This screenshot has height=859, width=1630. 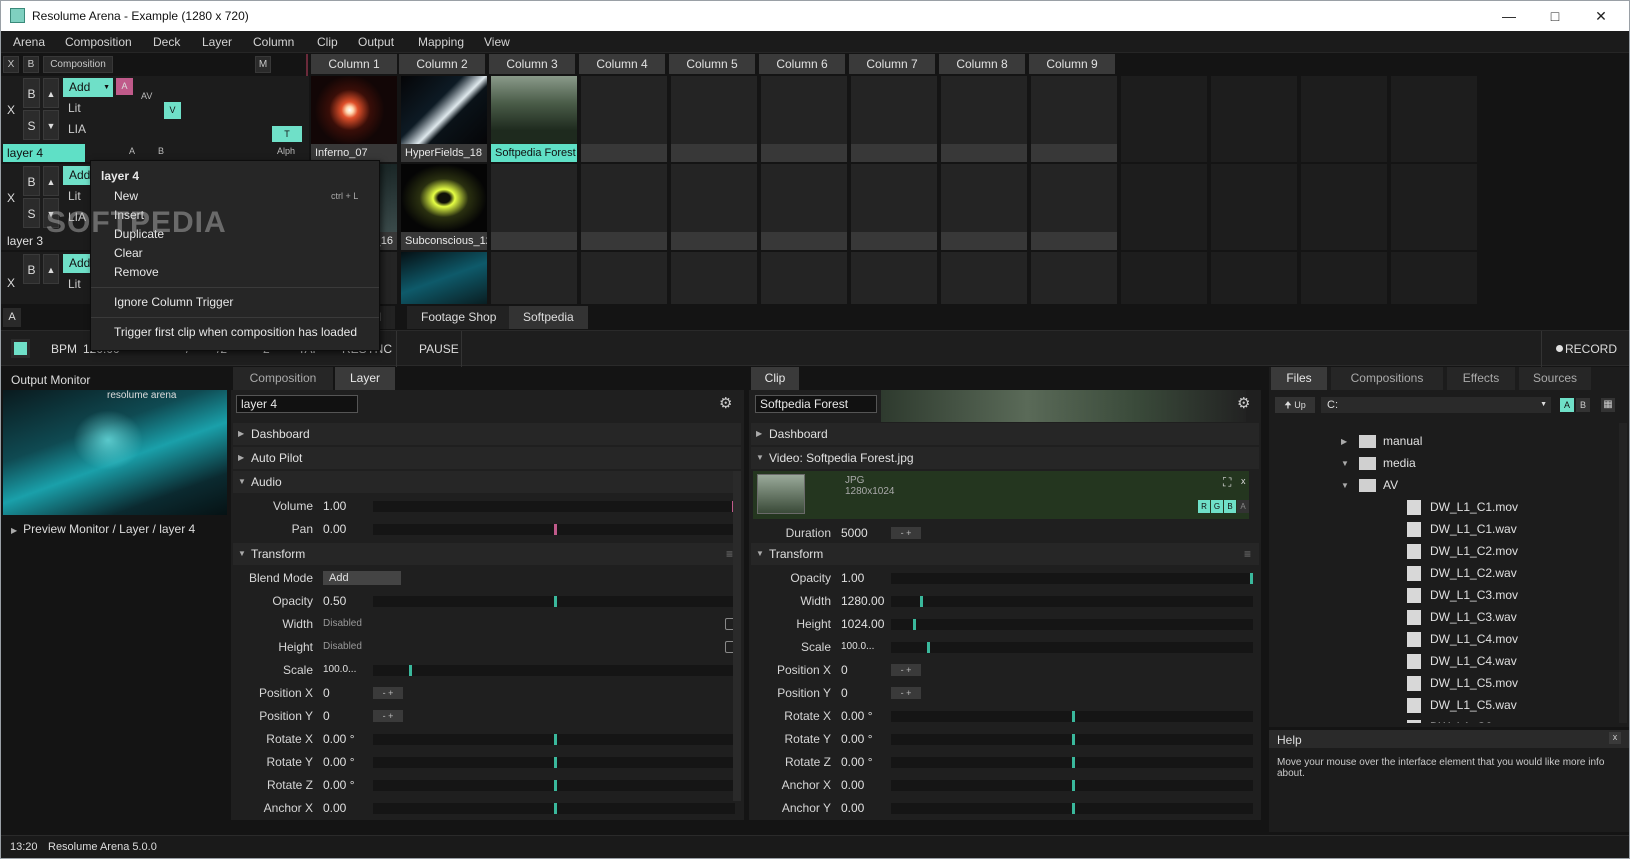 I want to click on clip-param-value: 1024.00, so click(x=862, y=624).